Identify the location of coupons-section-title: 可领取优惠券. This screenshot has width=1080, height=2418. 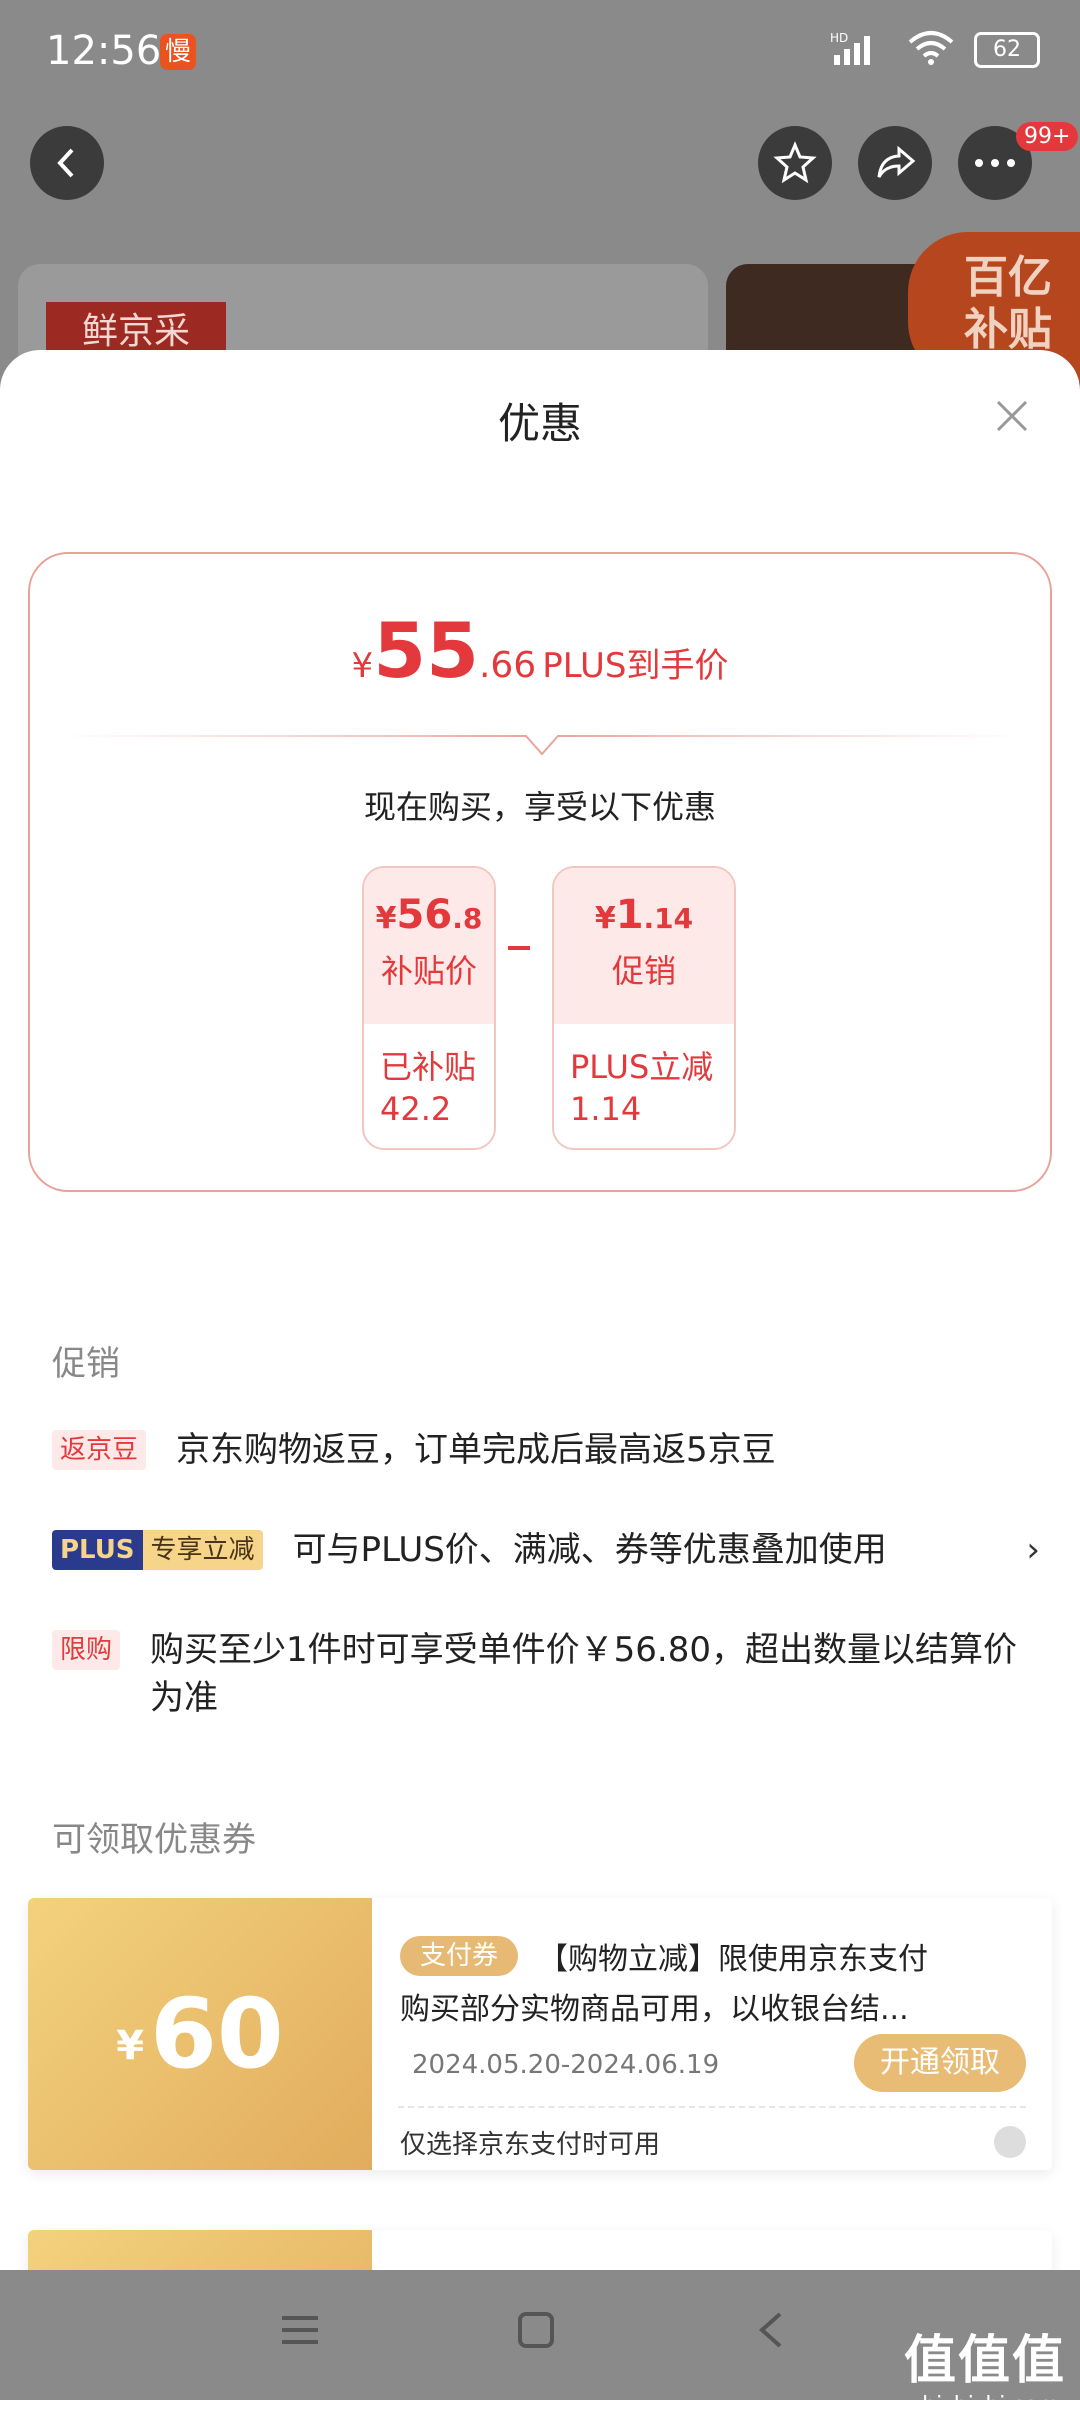
(154, 1840).